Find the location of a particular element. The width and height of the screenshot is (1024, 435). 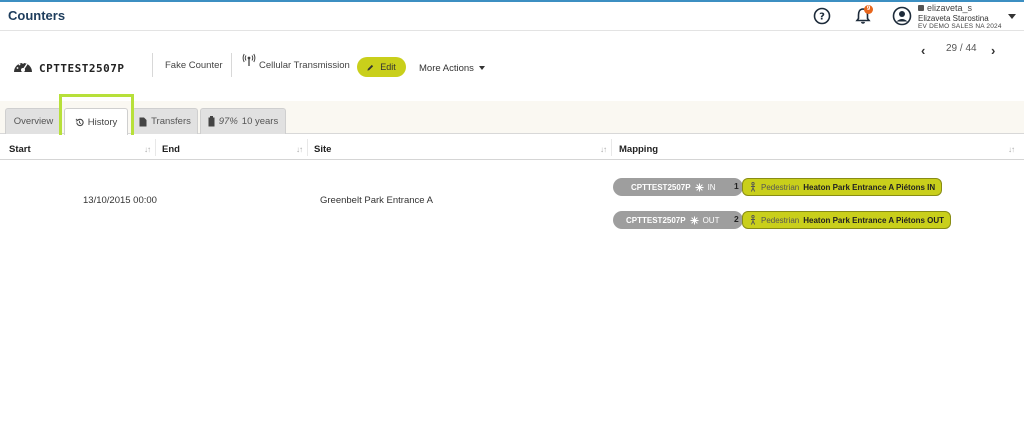

flow-name: Heaton Park Entrance A Piétons IN is located at coordinates (869, 187).